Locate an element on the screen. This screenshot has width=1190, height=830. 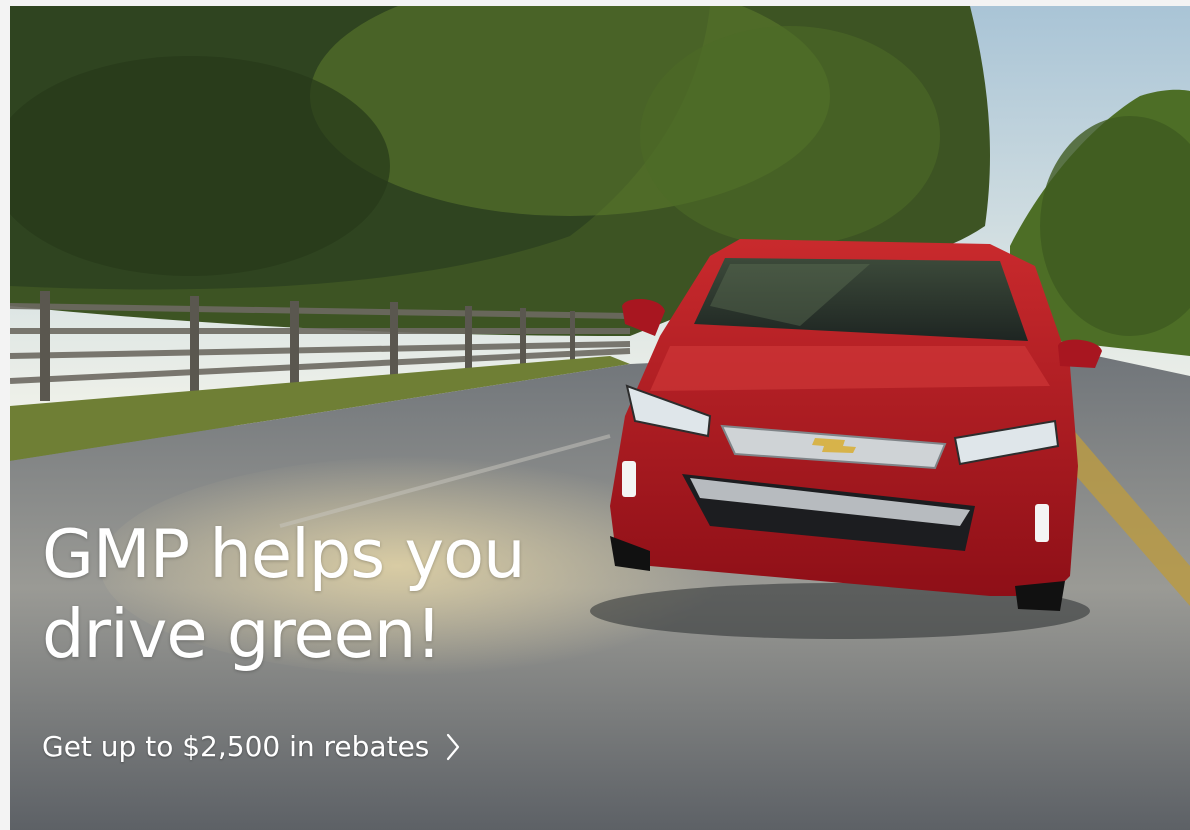
headline-line-2: drive green! is located at coordinates (242, 634).